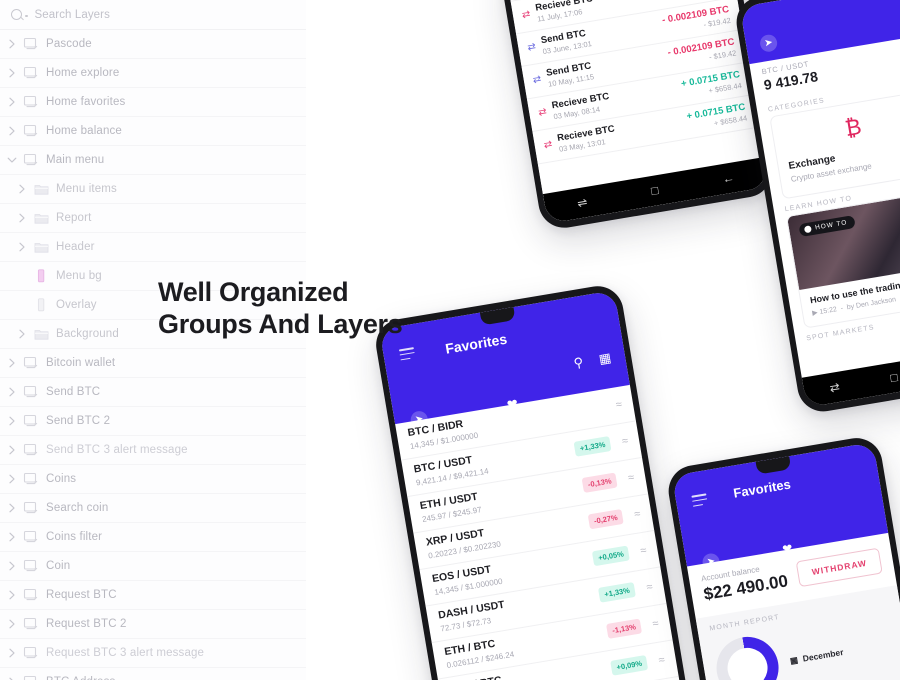  I want to click on layer-row-pascode: Pascode, so click(153, 44).